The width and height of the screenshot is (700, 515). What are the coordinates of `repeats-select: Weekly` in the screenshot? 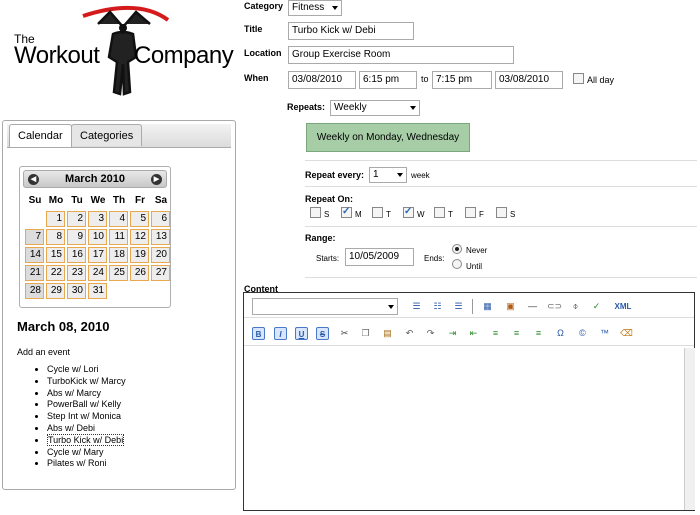 It's located at (375, 108).